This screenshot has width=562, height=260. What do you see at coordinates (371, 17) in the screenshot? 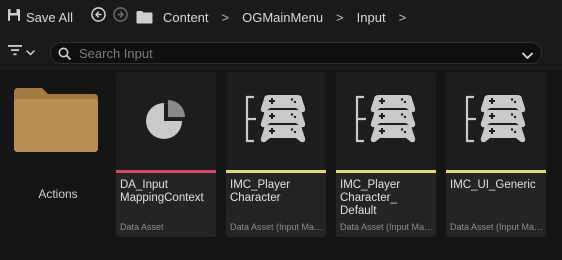
I see `breadcrumb-input: Input` at bounding box center [371, 17].